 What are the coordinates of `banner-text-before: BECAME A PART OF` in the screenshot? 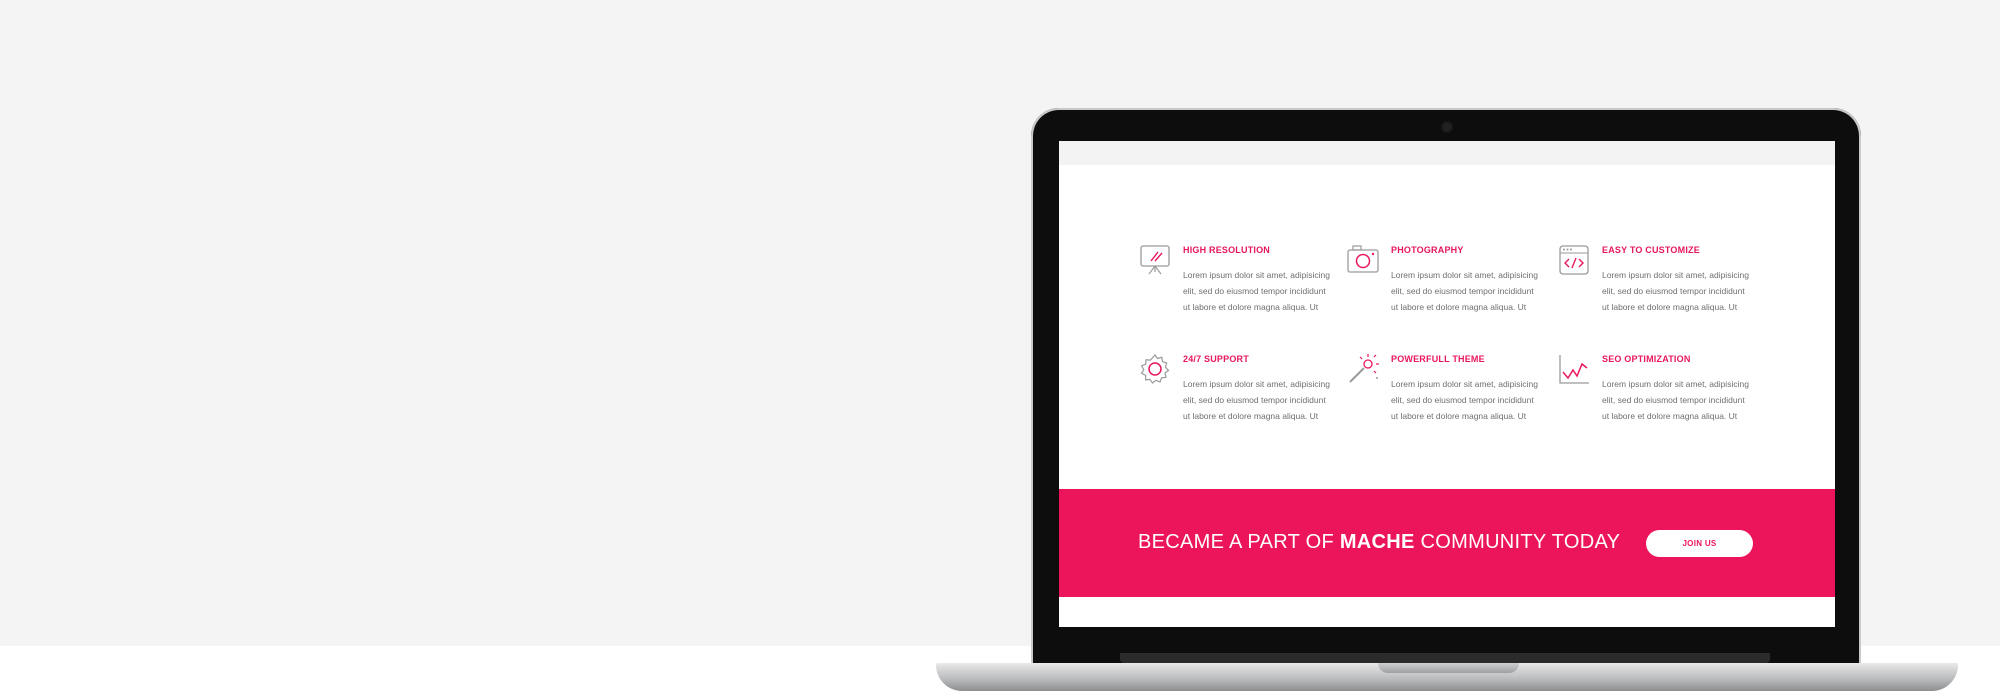 It's located at (1239, 542).